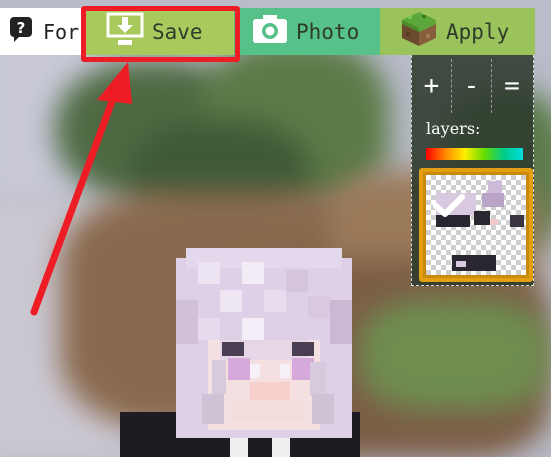  I want to click on annotation-arrow, so click(81, 189).